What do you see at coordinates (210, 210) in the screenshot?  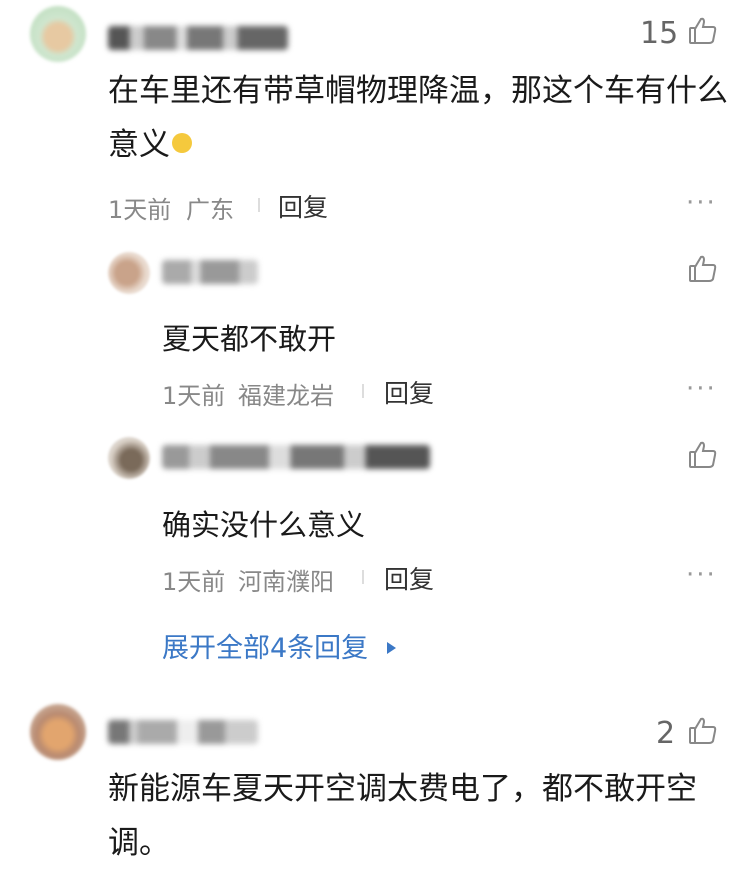 I see `comment-location: 广东` at bounding box center [210, 210].